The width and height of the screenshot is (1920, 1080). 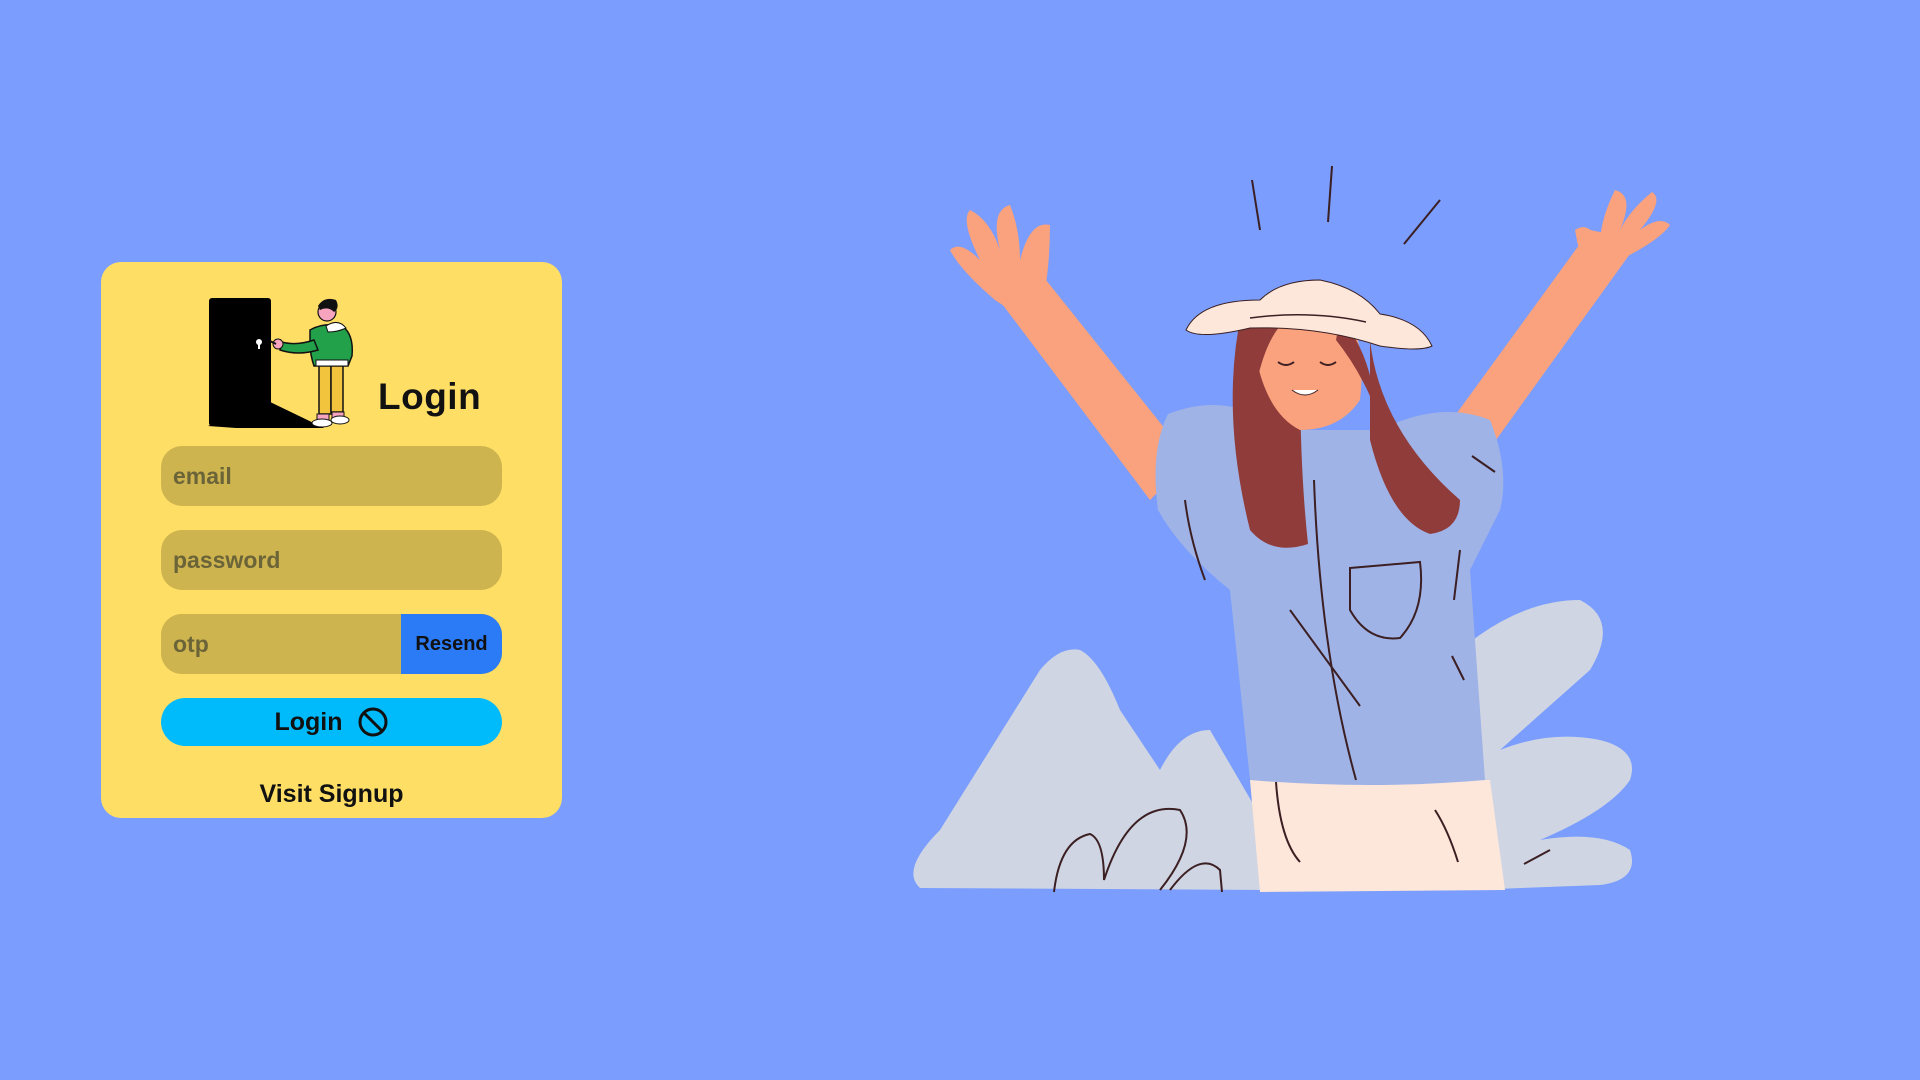 What do you see at coordinates (331, 560) in the screenshot?
I see `password-input` at bounding box center [331, 560].